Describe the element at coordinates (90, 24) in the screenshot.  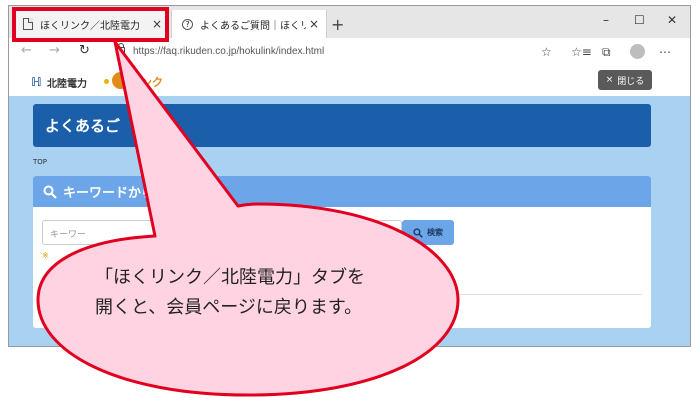
I see `tab-highlight-box` at that location.